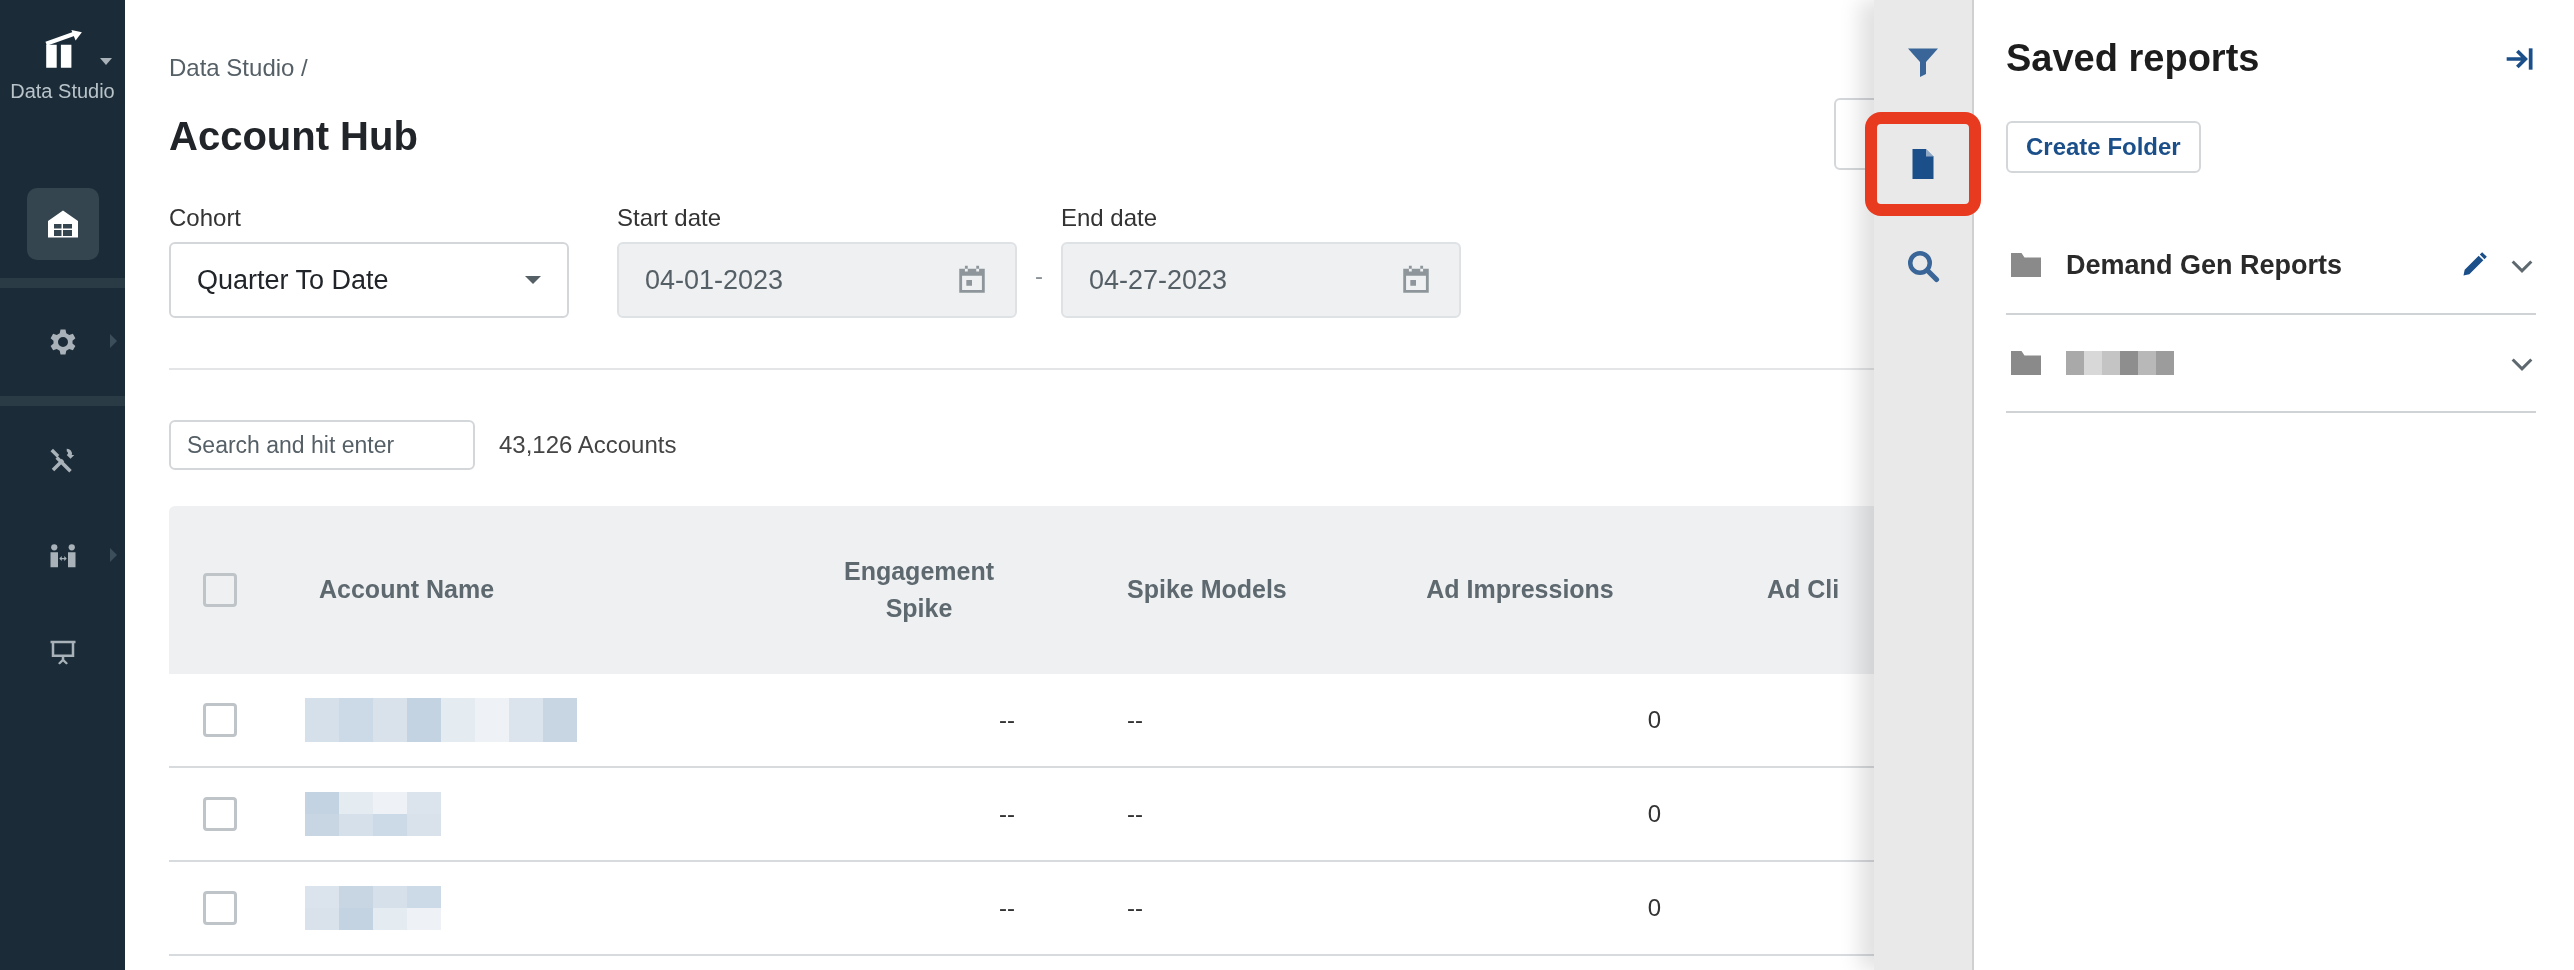 This screenshot has height=970, width=2574. I want to click on account-count: 43,126 Accounts, so click(588, 445).